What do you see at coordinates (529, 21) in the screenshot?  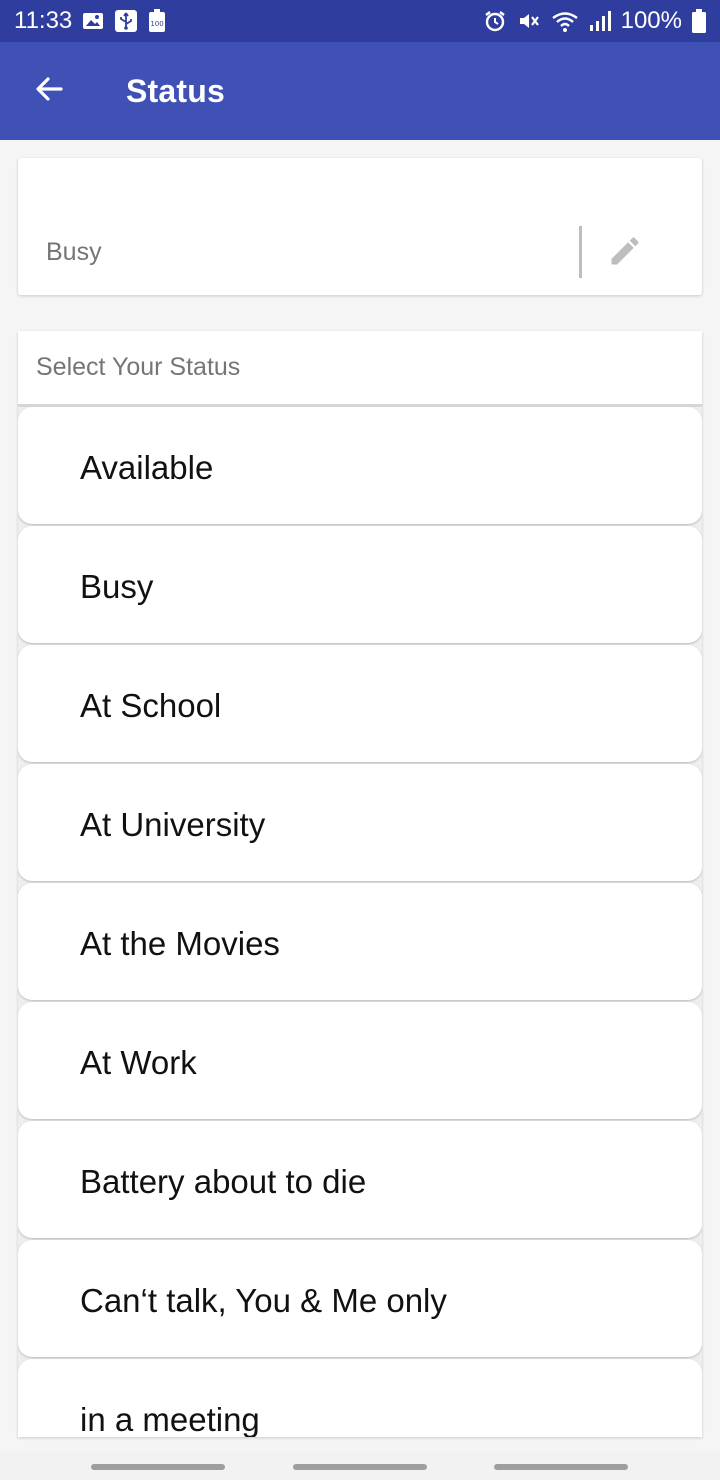 I see `mute-icon` at bounding box center [529, 21].